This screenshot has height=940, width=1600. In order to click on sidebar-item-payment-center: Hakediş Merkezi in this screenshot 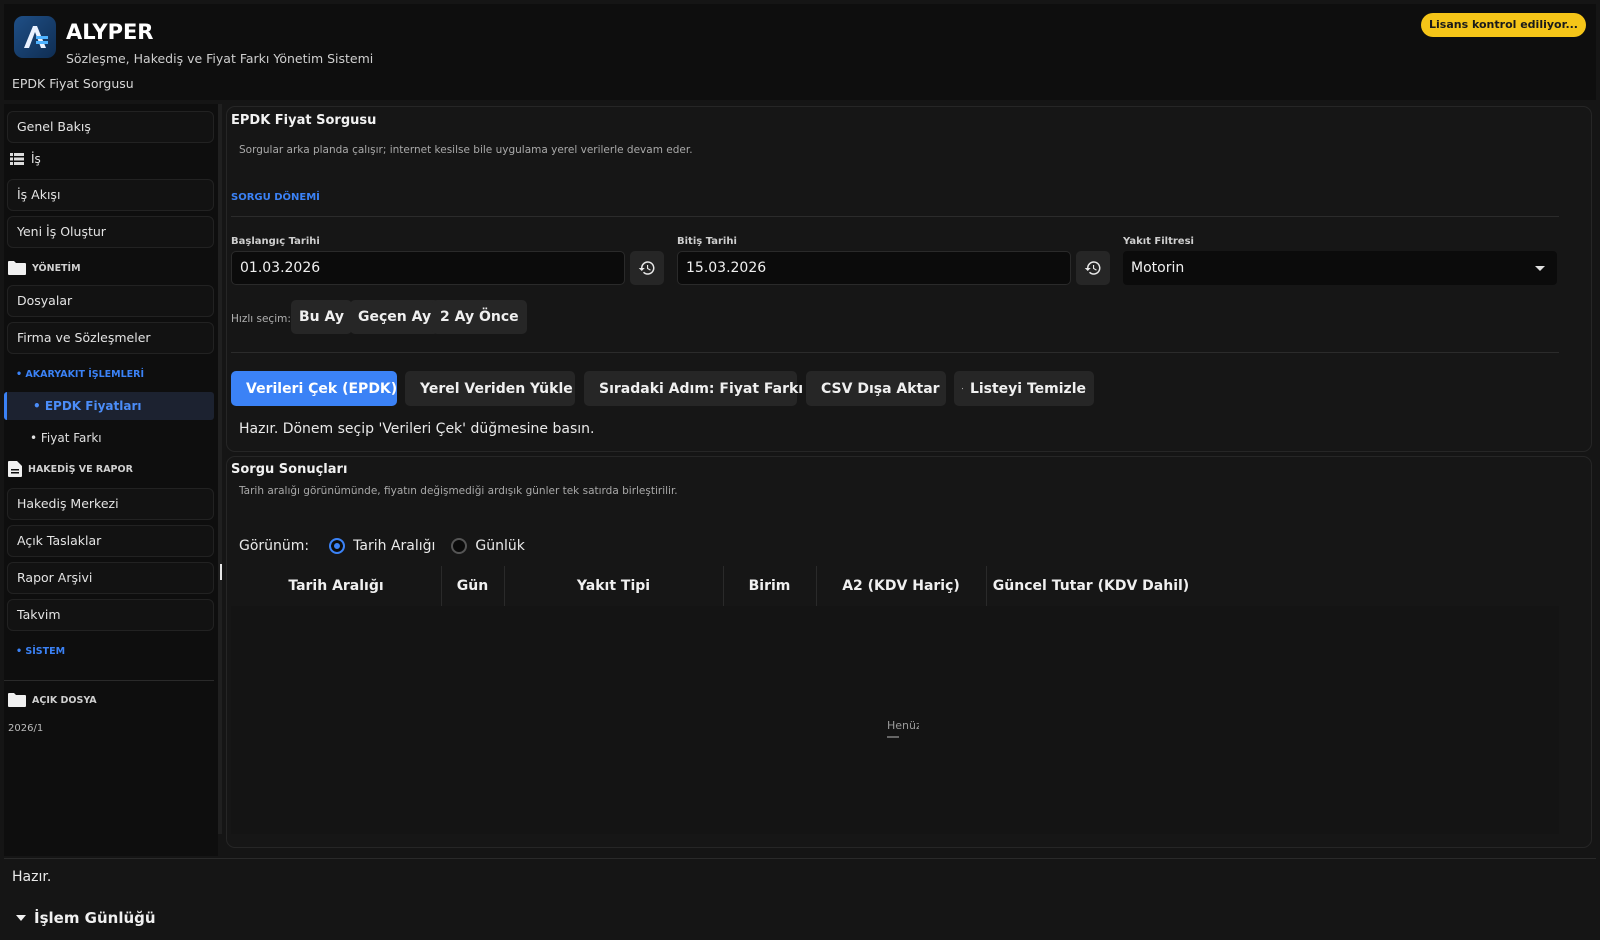, I will do `click(110, 504)`.